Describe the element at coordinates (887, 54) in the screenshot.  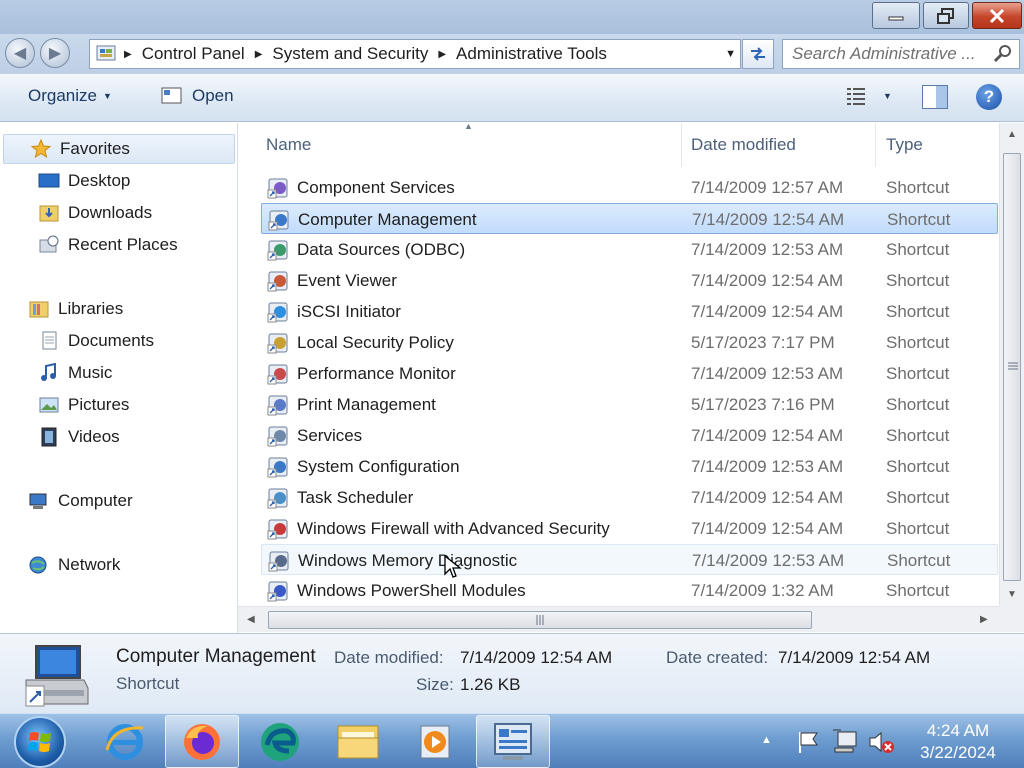
I see `search-input` at that location.